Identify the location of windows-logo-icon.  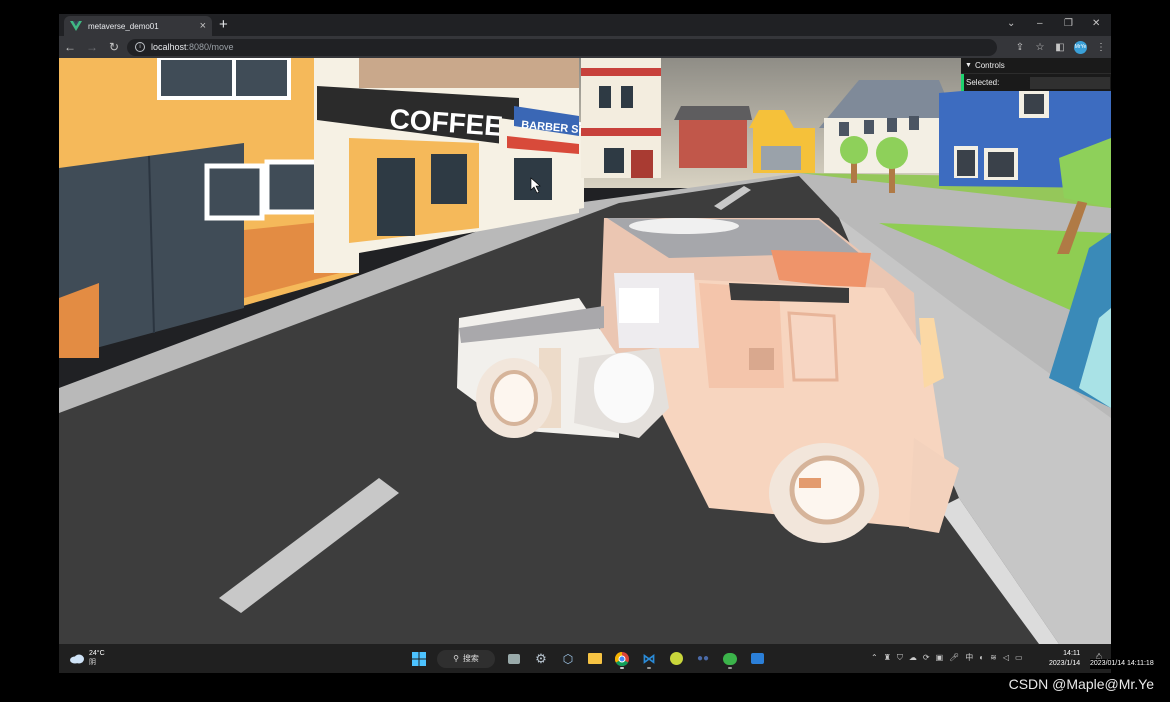
(419, 658).